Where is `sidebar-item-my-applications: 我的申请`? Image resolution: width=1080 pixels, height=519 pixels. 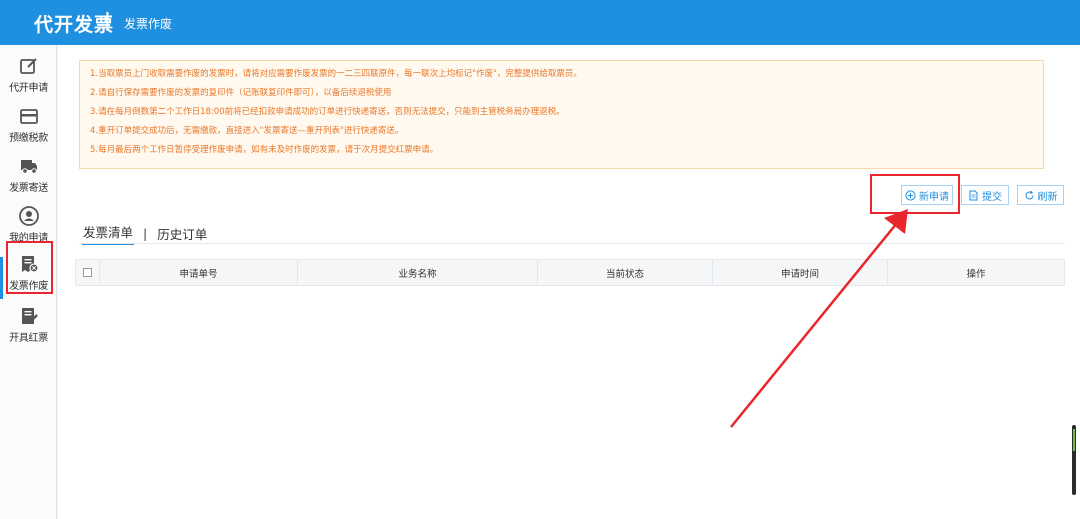
sidebar-item-my-applications: 我的申请 is located at coordinates (28, 230).